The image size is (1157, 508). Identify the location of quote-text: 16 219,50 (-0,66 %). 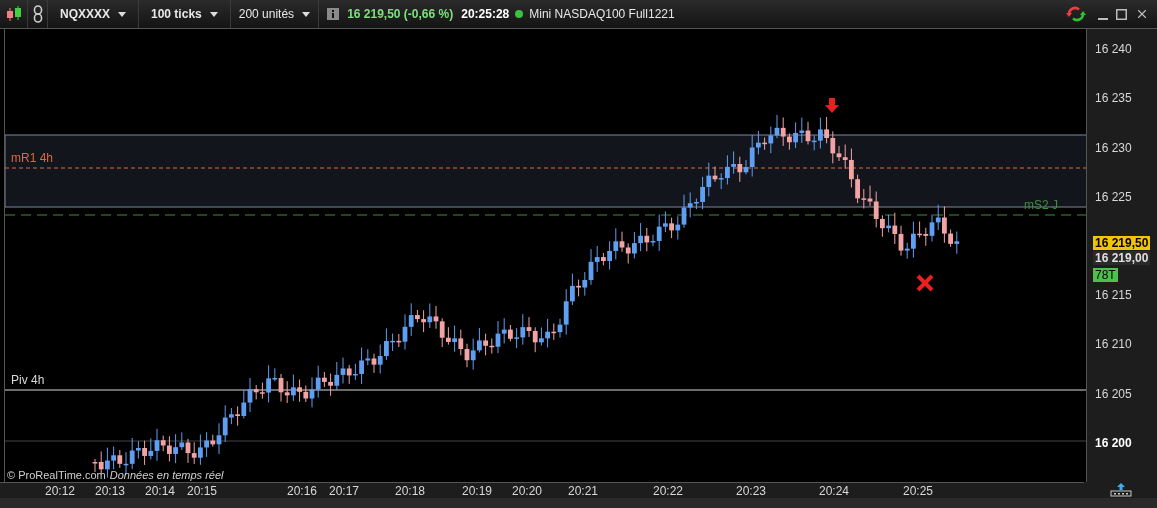
(400, 14).